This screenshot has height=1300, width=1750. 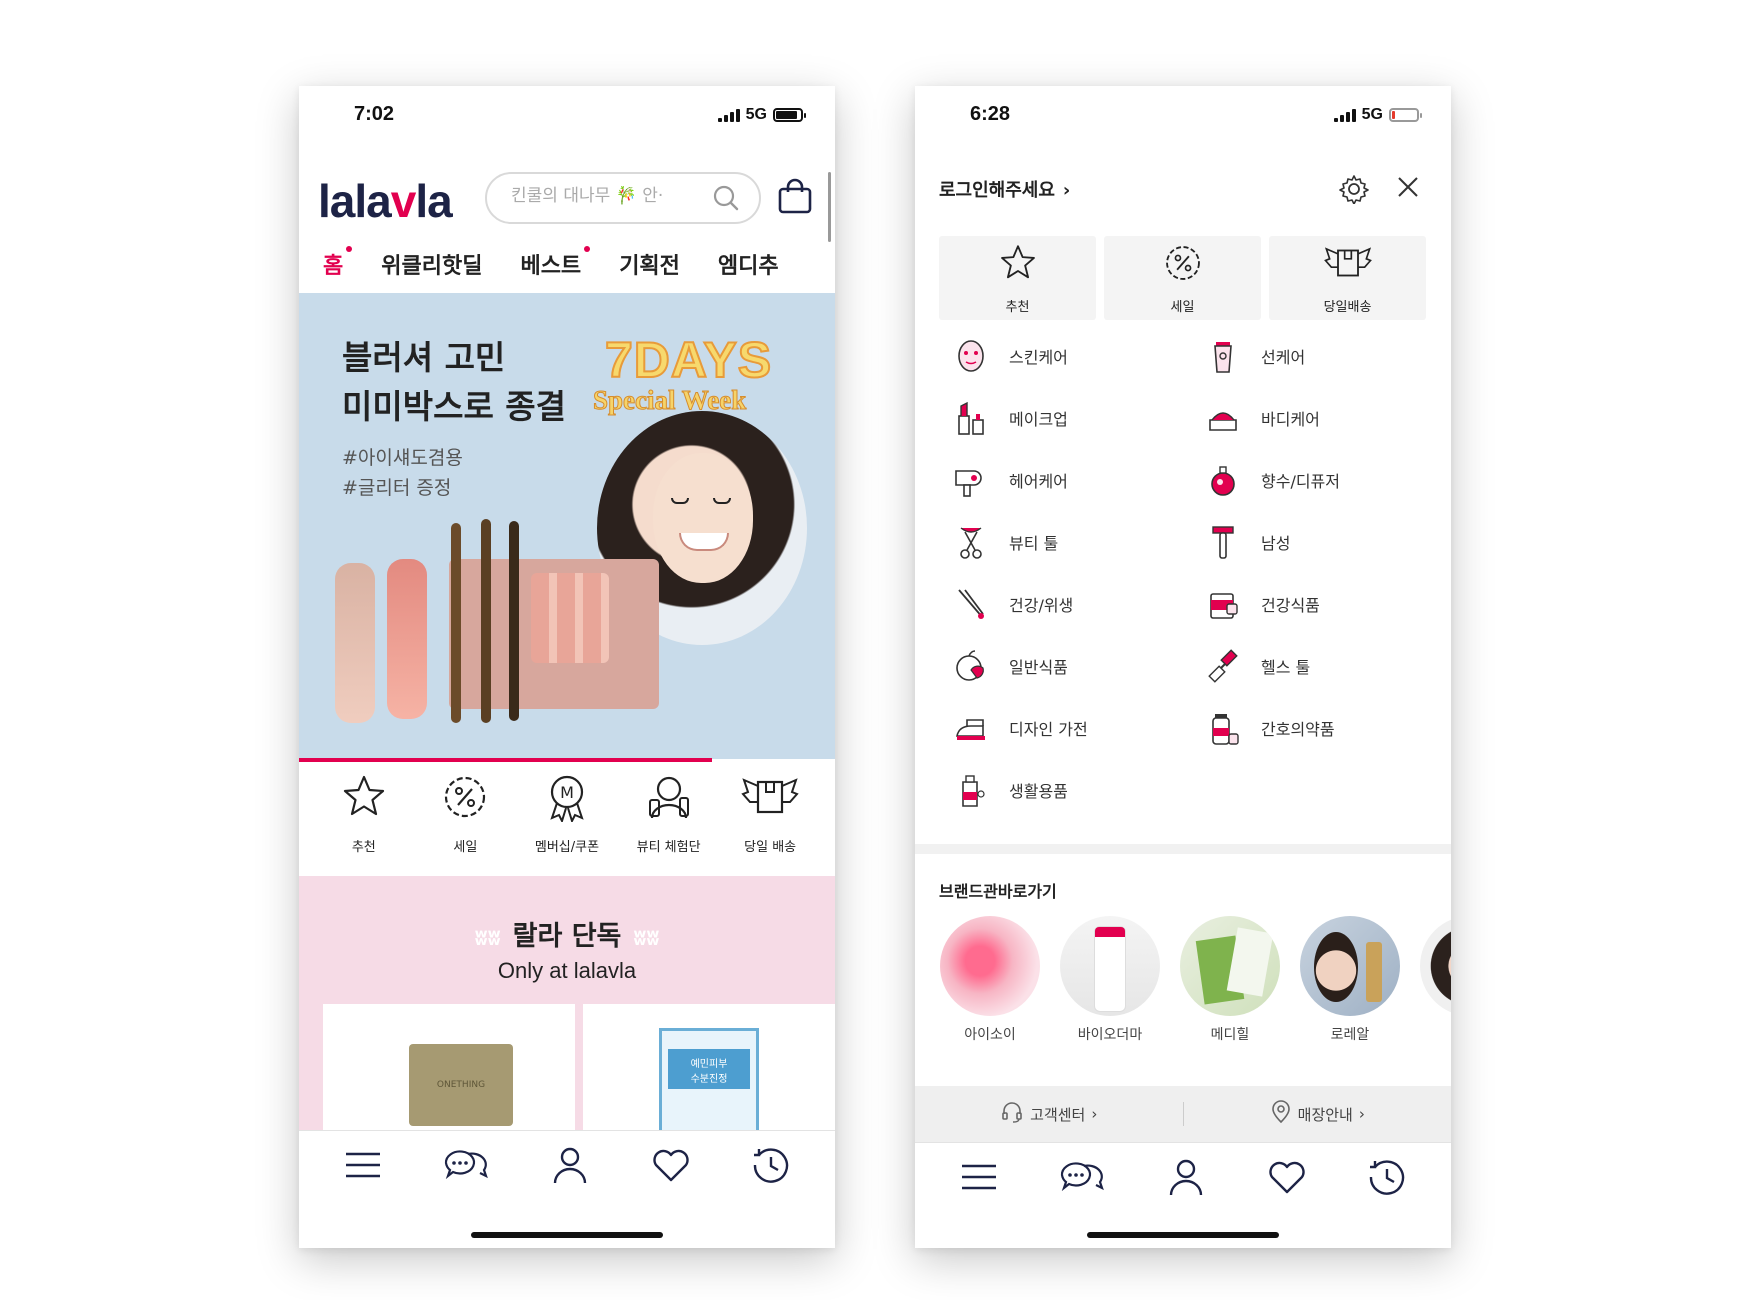 What do you see at coordinates (1077, 666) in the screenshot?
I see `category-general-food: 일반식품` at bounding box center [1077, 666].